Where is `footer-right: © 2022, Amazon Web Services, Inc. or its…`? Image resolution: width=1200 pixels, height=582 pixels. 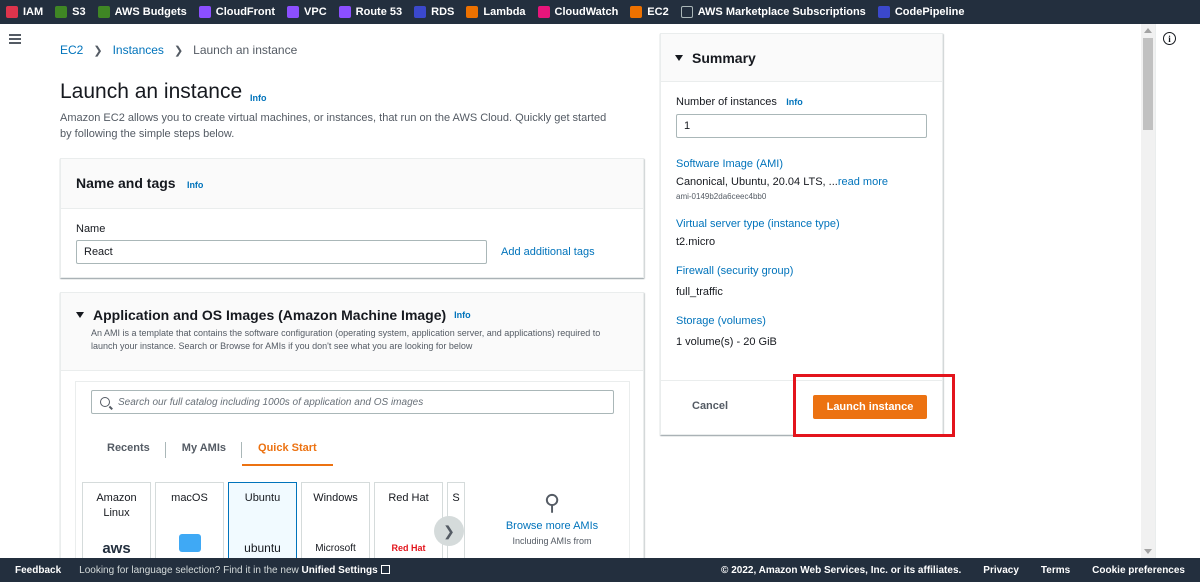
footer-right: © 2022, Amazon Web Services, Inc. or its… is located at coordinates (942, 570).